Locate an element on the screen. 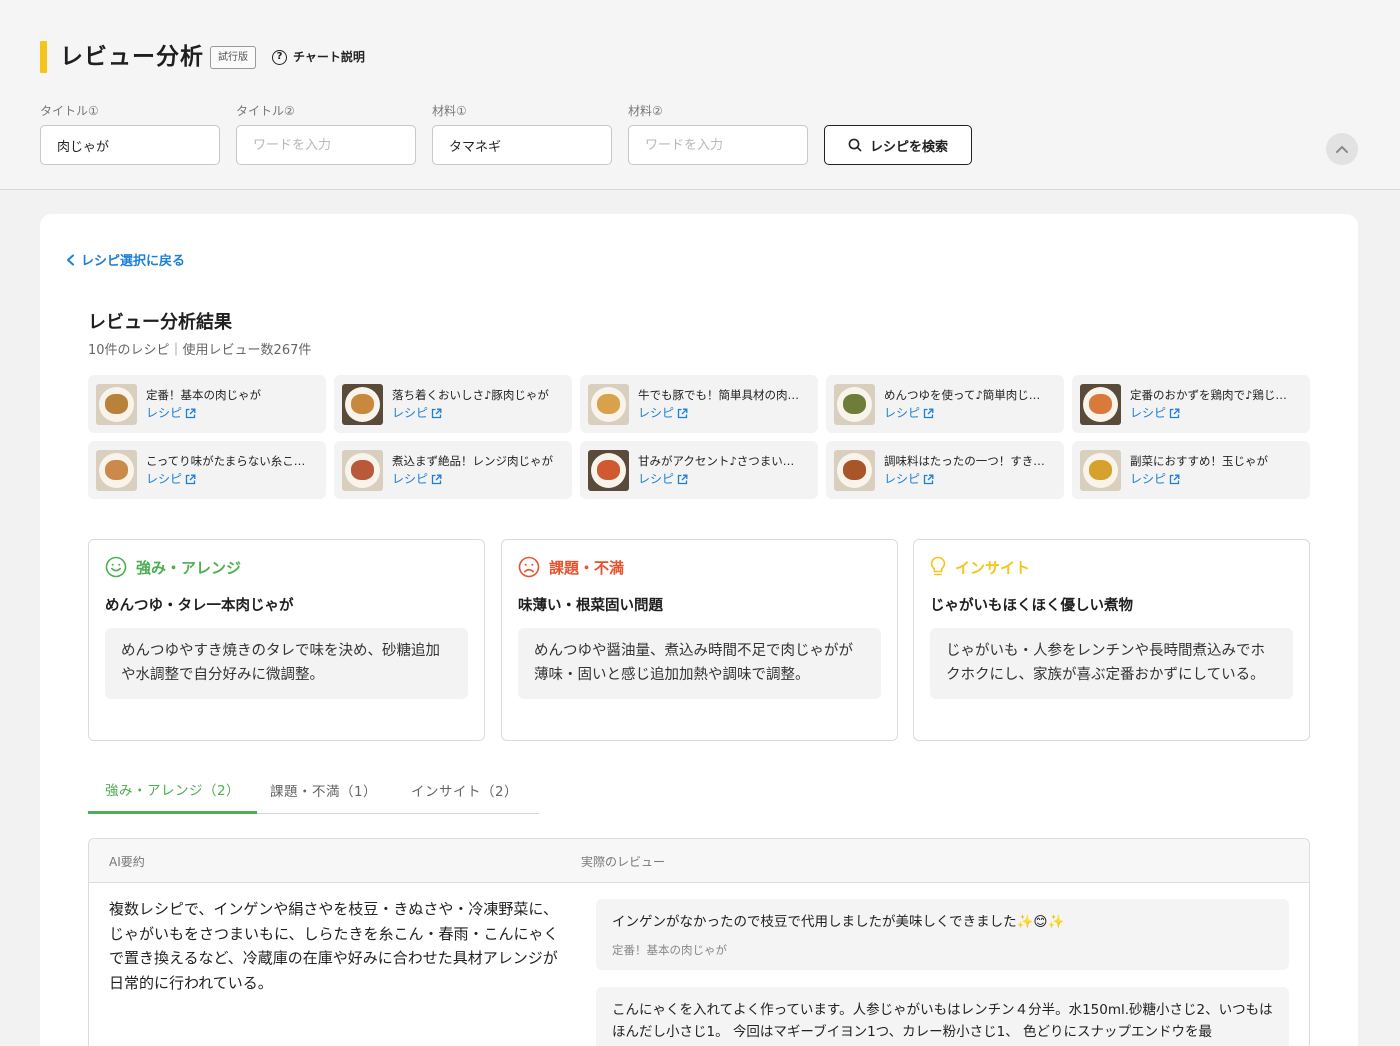 Image resolution: width=1400 pixels, height=1046 pixels. title2-input is located at coordinates (326, 145).